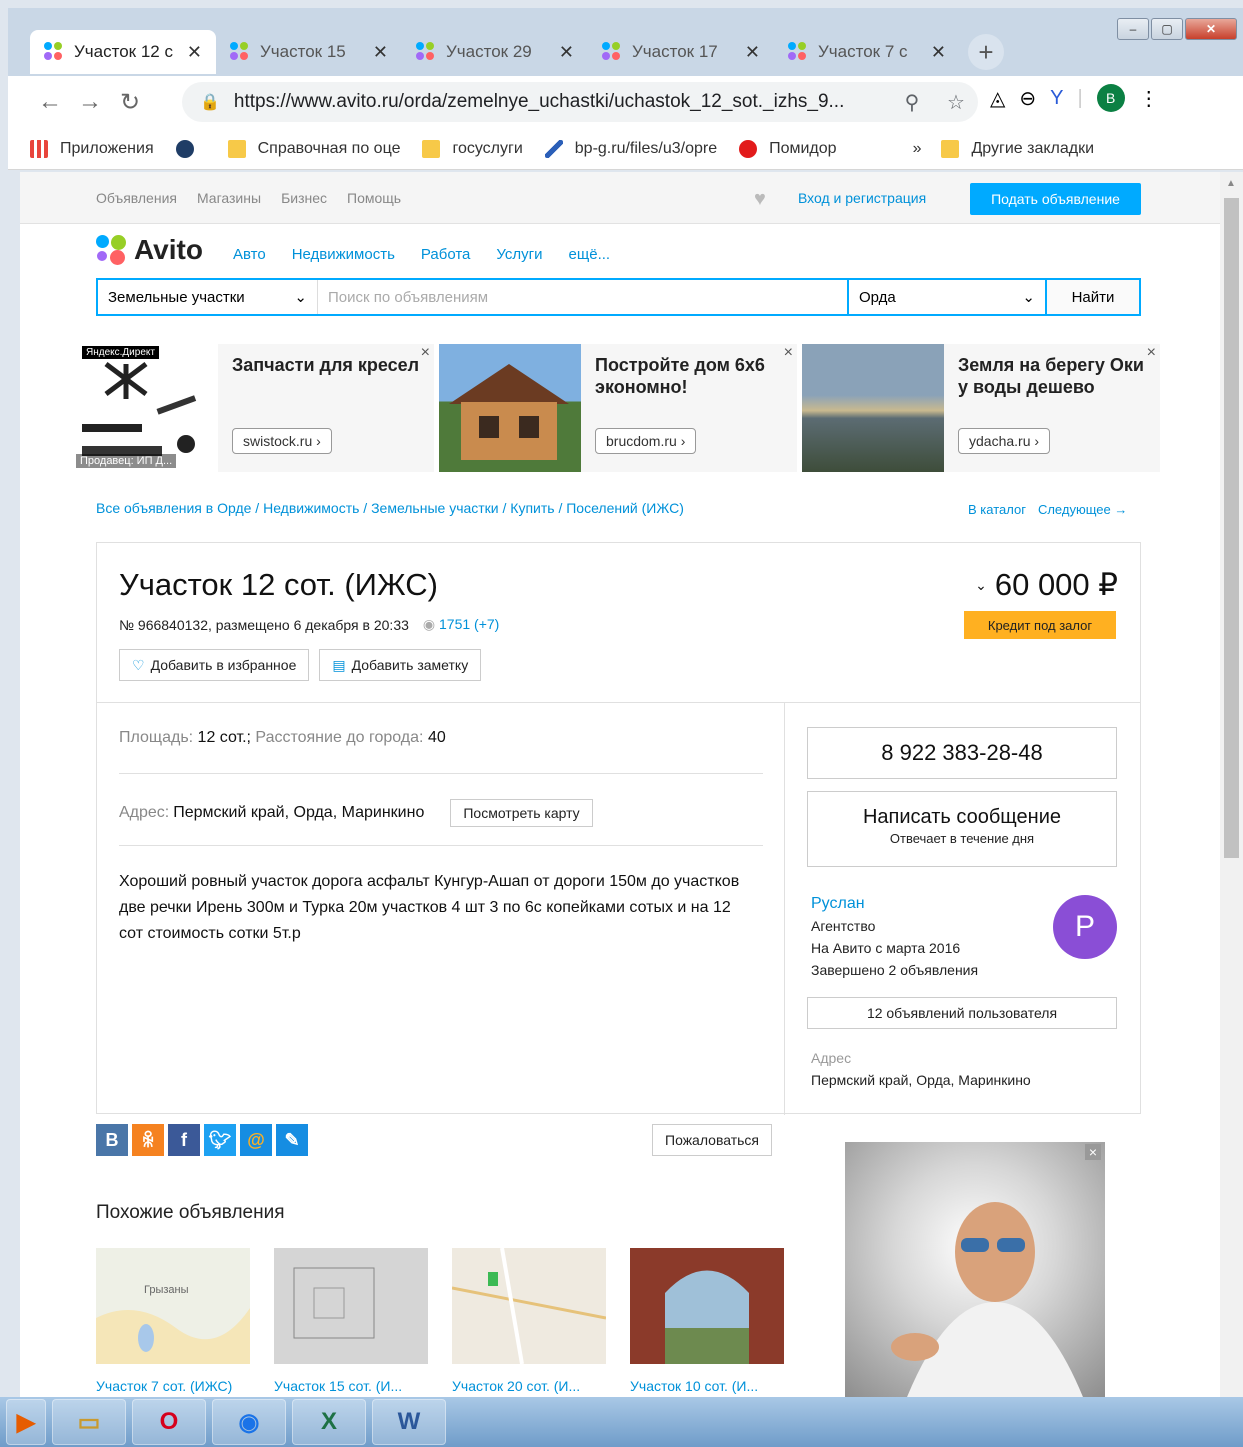 The width and height of the screenshot is (1243, 1447). What do you see at coordinates (472, 148) in the screenshot?
I see `bookmark-folder-gosuslugi: госуслуги` at bounding box center [472, 148].